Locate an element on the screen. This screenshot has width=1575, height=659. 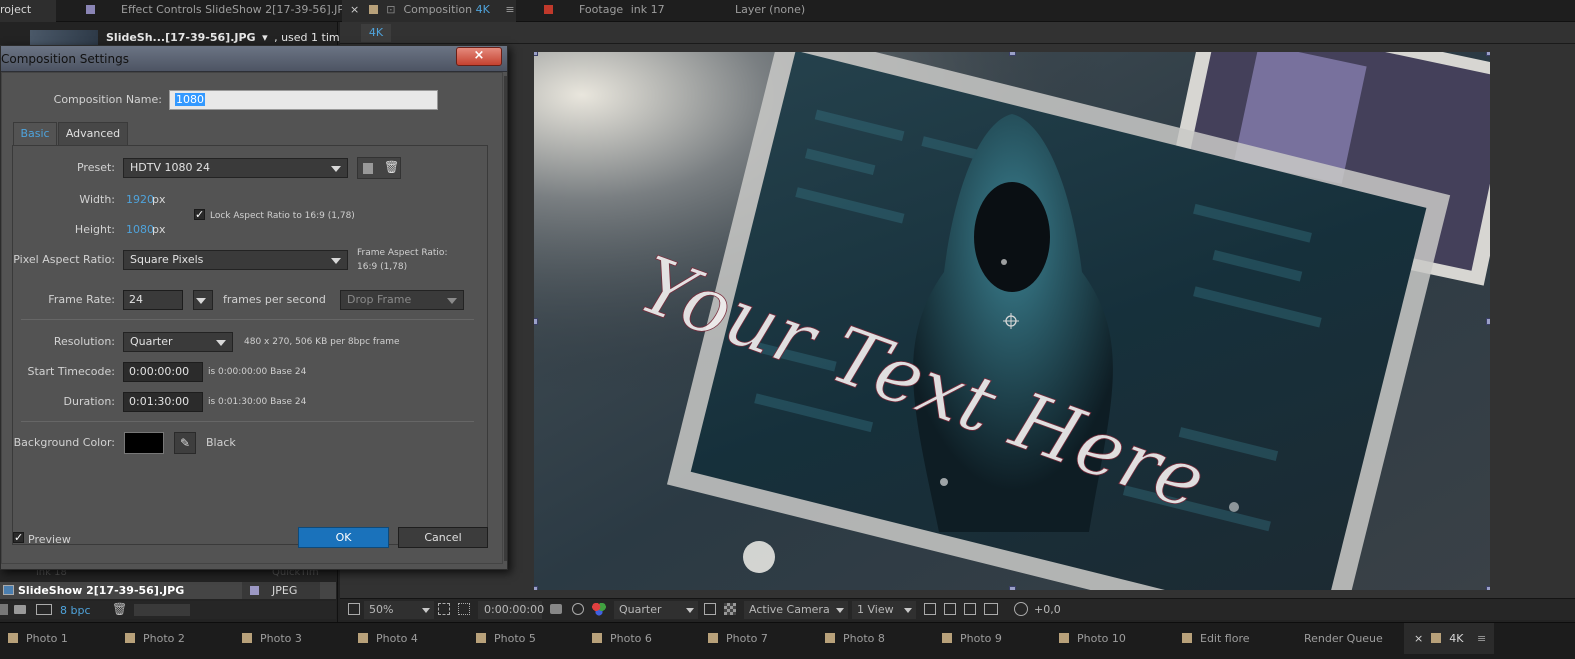
tab-layer: Layer (none) is located at coordinates (785, 11).